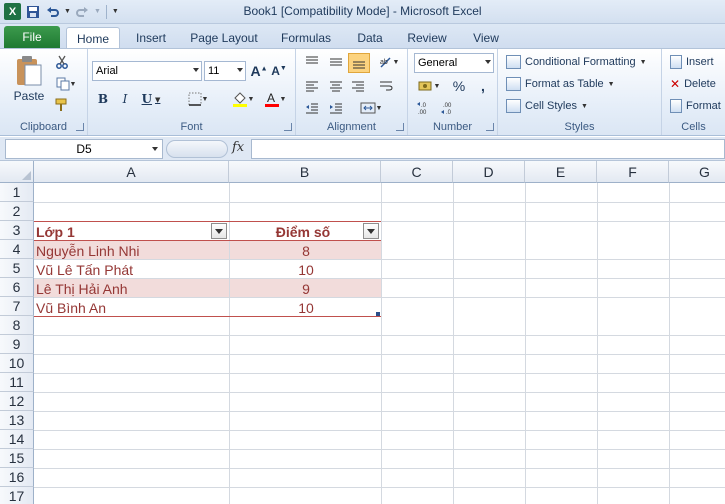 The width and height of the screenshot is (725, 504). What do you see at coordinates (396, 62) in the screenshot?
I see `orientation-dropdown-icon: ▼` at bounding box center [396, 62].